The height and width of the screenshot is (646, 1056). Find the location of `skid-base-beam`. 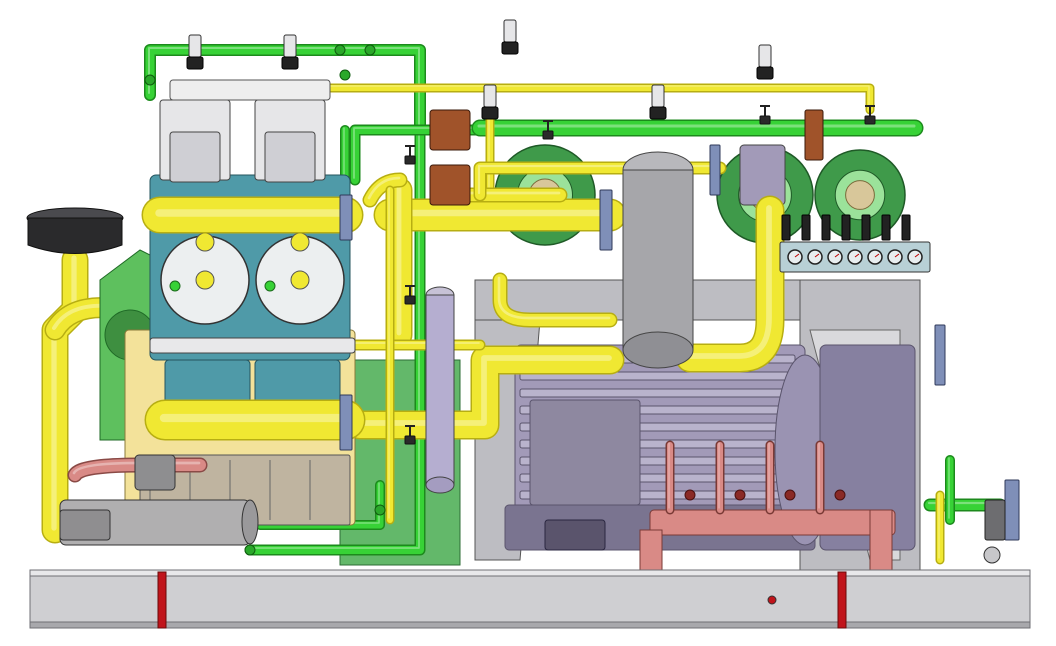

skid-base-beam is located at coordinates (530, 599).